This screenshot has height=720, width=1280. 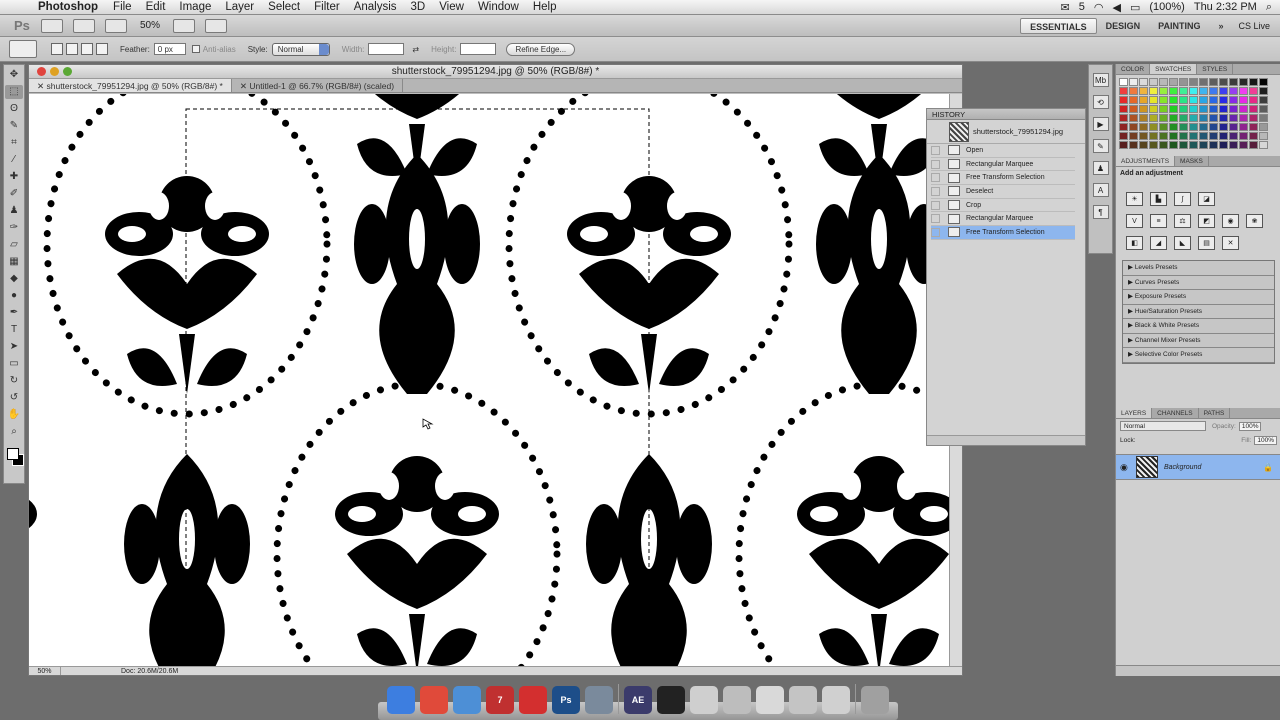 I want to click on curves-icon: ∫, so click(x=1182, y=199).